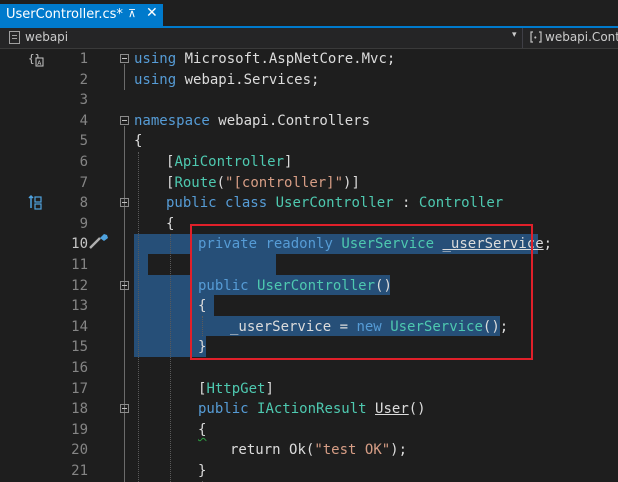 The image size is (618, 482). Describe the element at coordinates (83, 79) in the screenshot. I see `line-number: 2` at that location.